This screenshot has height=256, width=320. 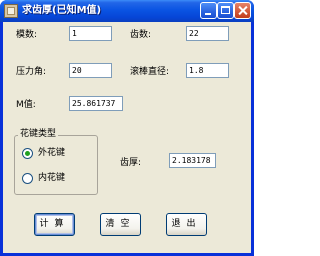 I want to click on m-value-label: M值:, so click(x=26, y=105).